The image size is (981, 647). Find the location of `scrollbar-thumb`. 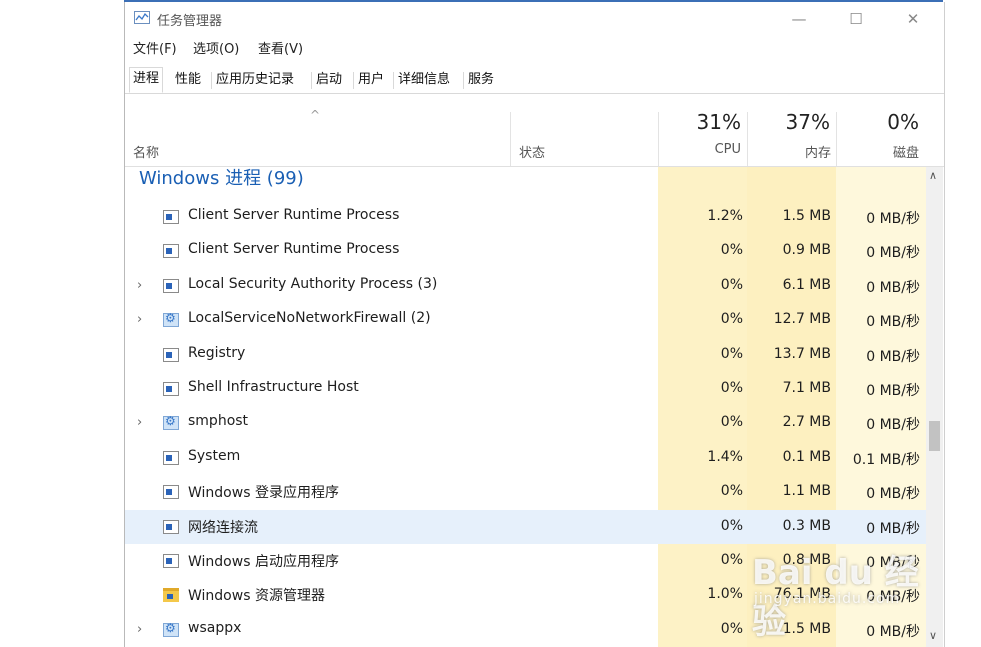

scrollbar-thumb is located at coordinates (934, 436).